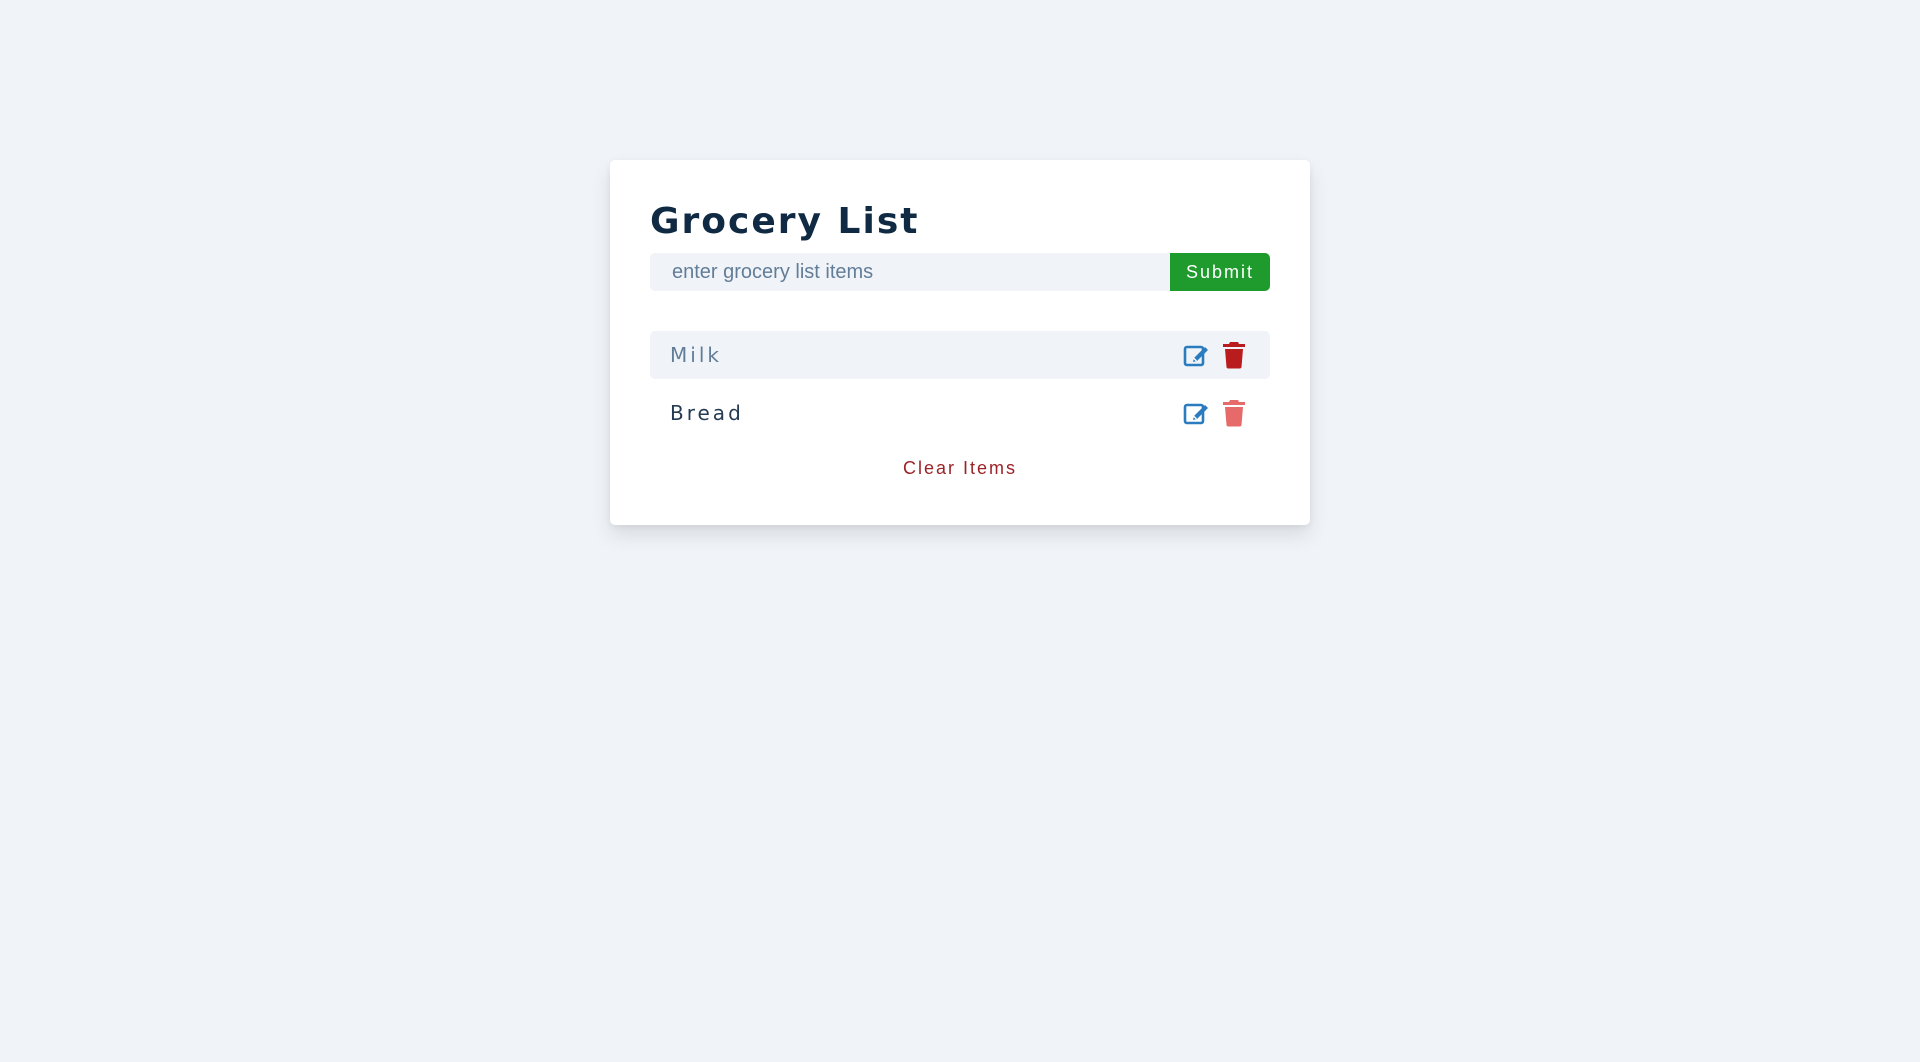 This screenshot has width=1920, height=1062. I want to click on submit-button: Submit, so click(1220, 272).